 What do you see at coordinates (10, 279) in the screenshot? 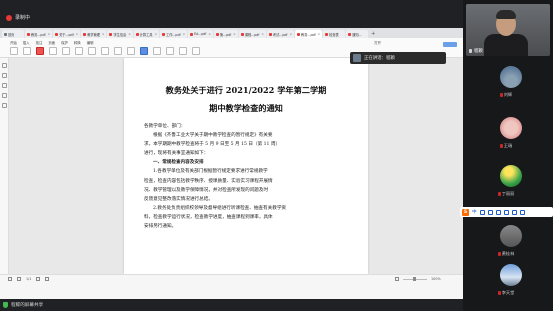
I see `first-page-icon` at bounding box center [10, 279].